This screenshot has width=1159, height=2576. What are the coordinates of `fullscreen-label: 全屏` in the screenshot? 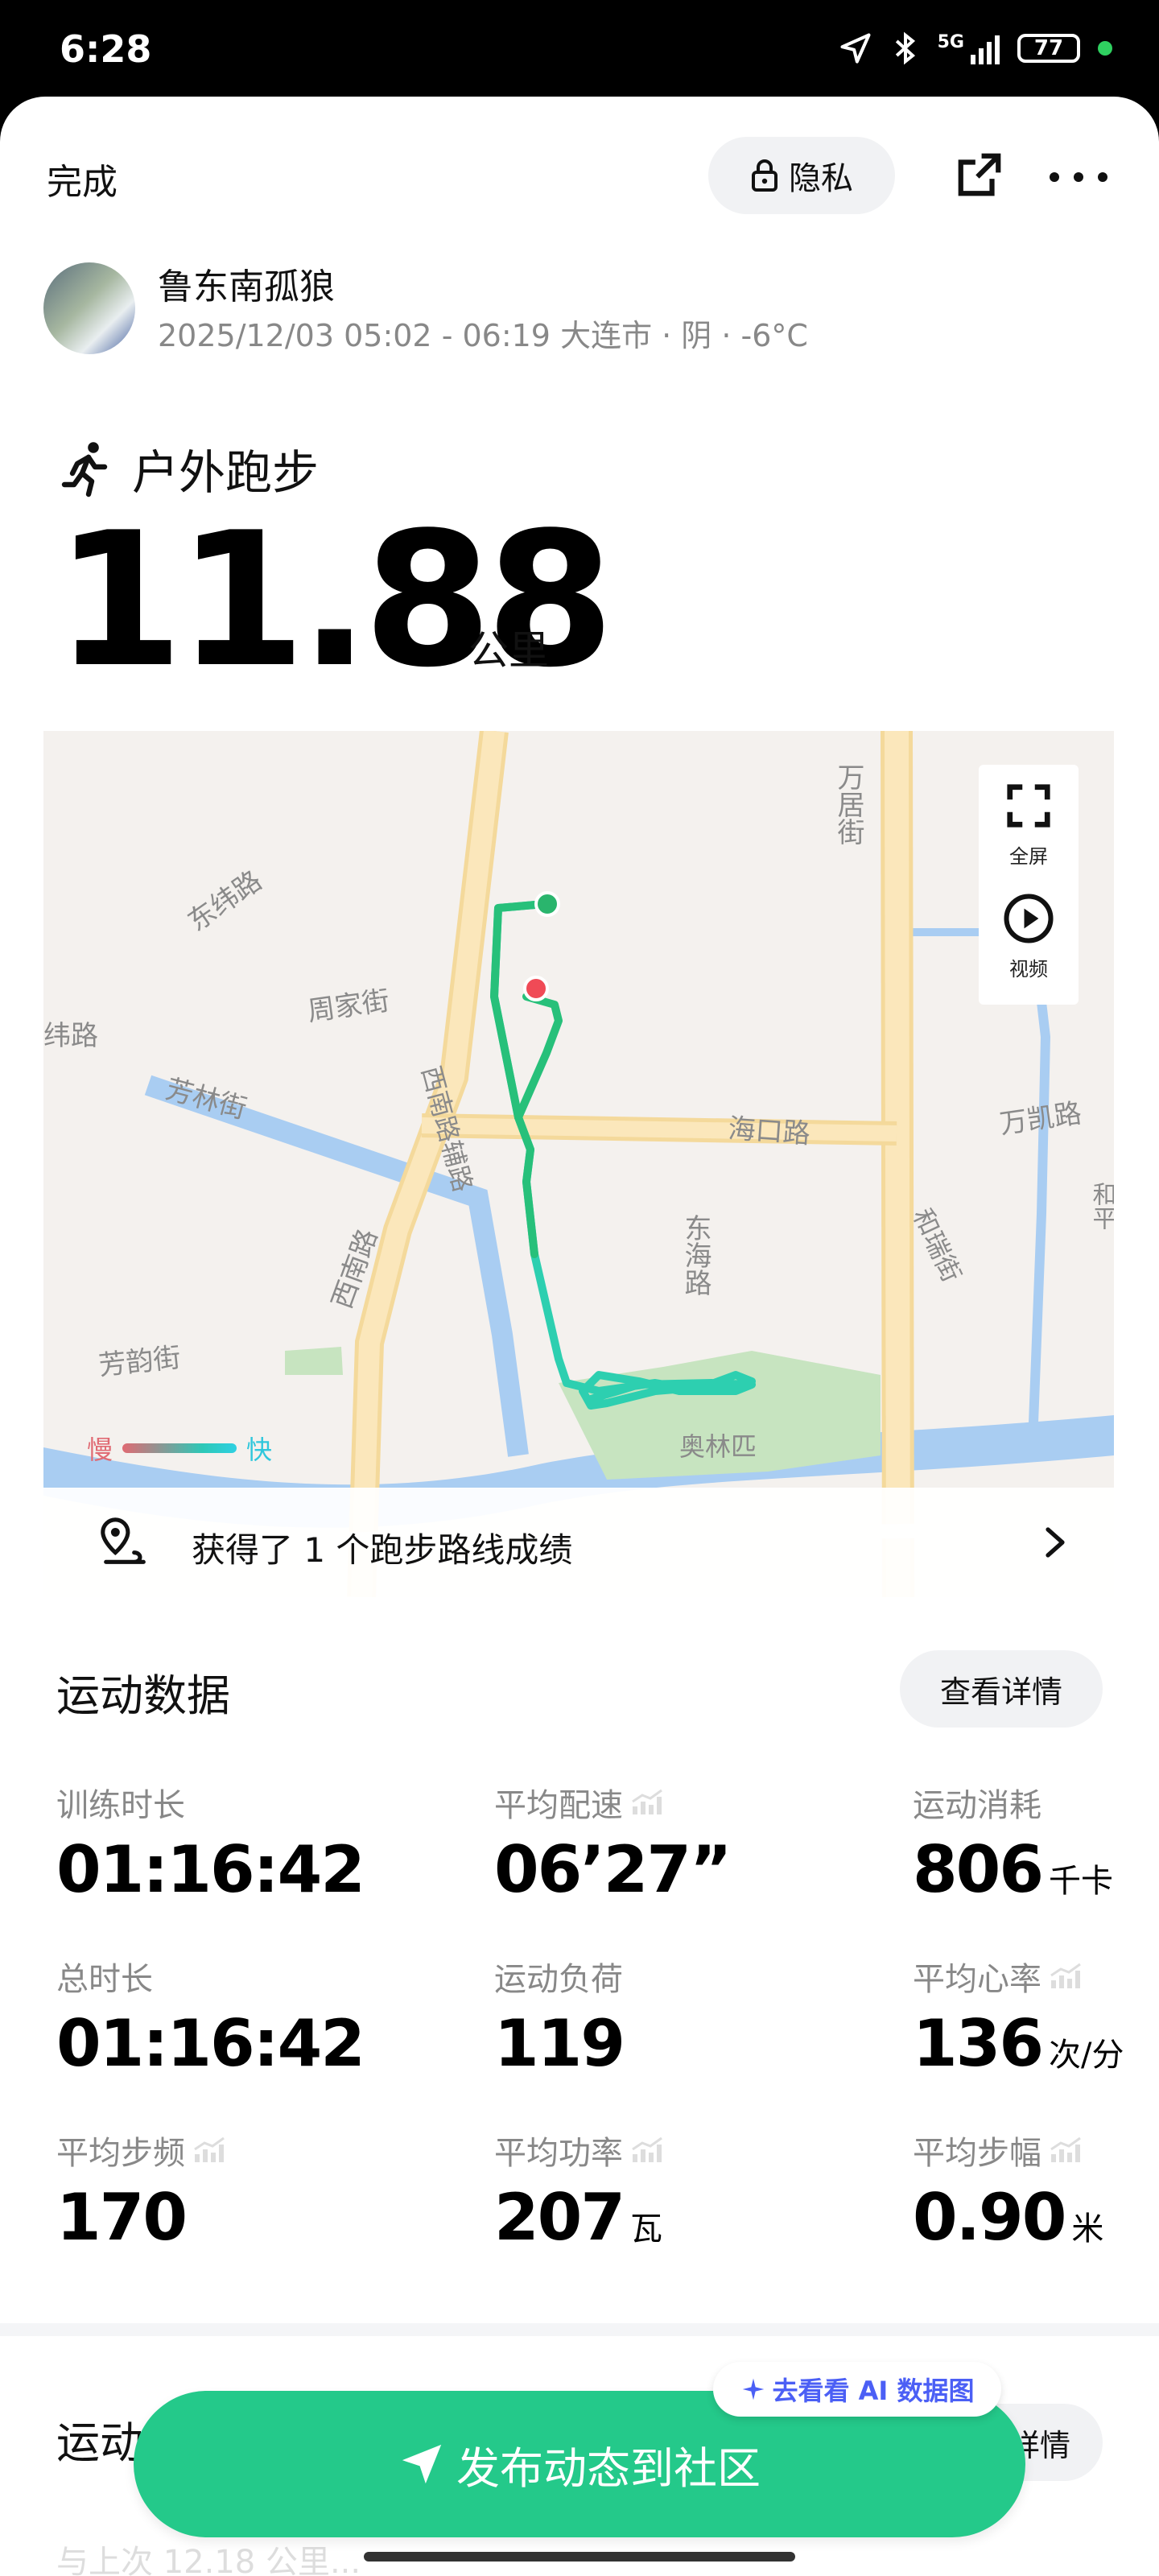 It's located at (1029, 854).